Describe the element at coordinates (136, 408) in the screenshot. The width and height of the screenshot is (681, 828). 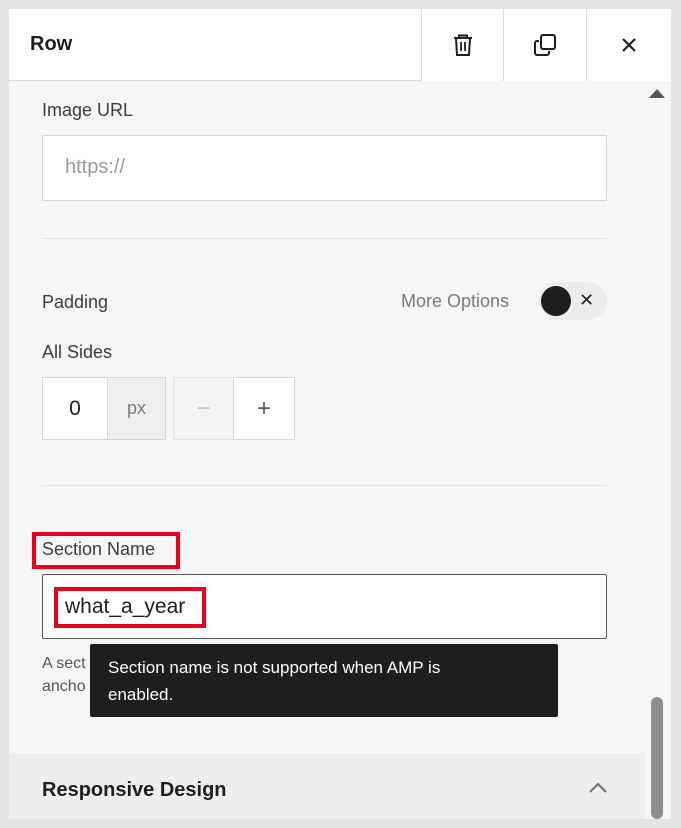
I see `padding-unit: px` at that location.